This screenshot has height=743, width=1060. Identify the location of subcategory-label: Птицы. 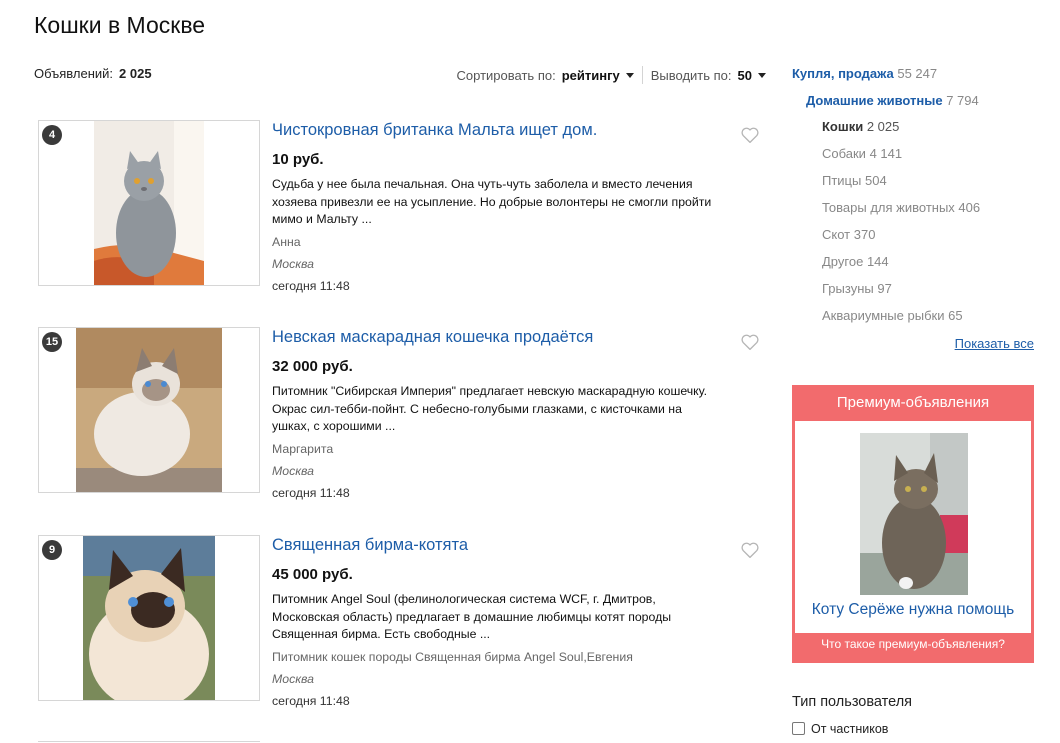
(842, 180).